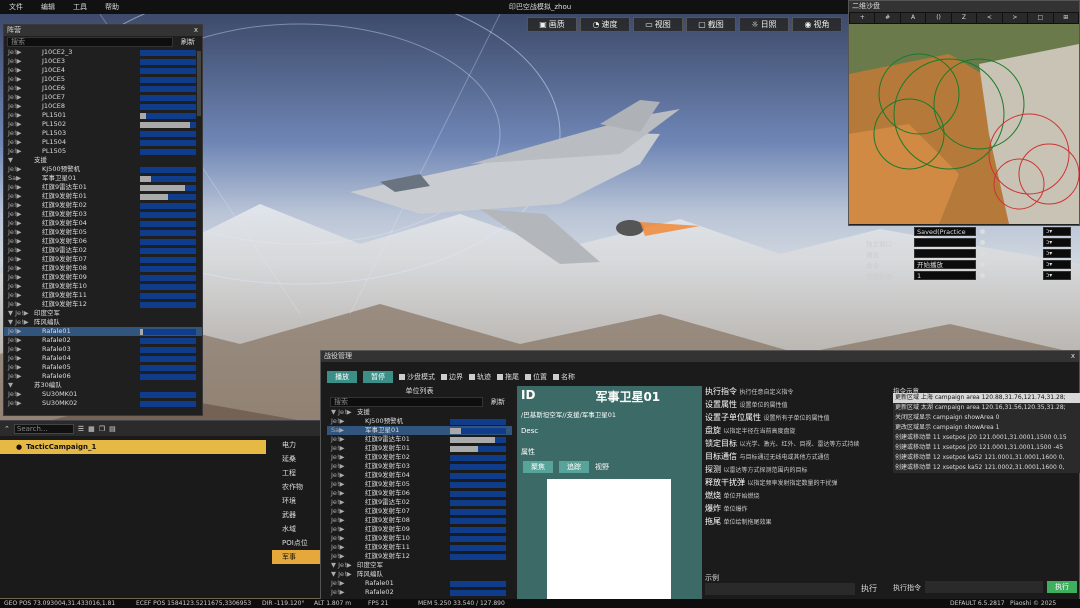 The height and width of the screenshot is (608, 1080). I want to click on tree-row: Je!▶ J10CE3, so click(103, 61).